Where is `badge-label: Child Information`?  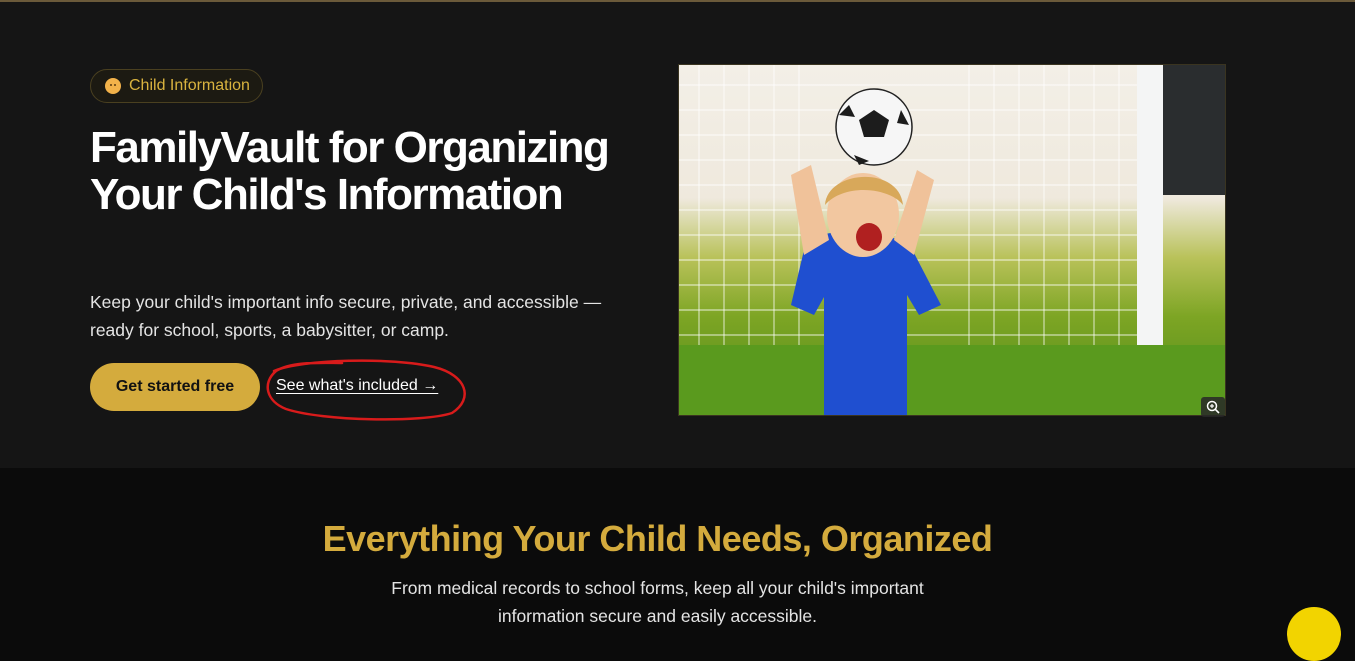 badge-label: Child Information is located at coordinates (189, 85).